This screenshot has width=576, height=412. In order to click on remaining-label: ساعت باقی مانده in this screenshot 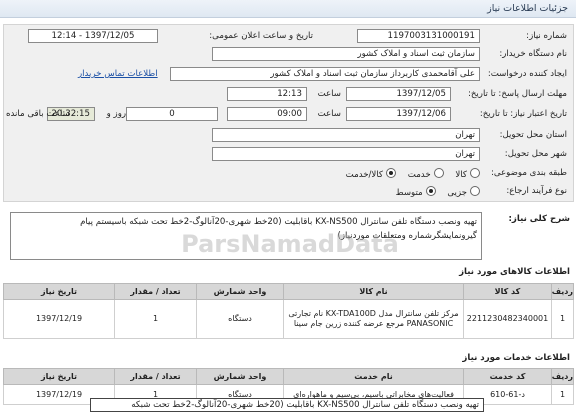, I will do `click(38, 114)`.